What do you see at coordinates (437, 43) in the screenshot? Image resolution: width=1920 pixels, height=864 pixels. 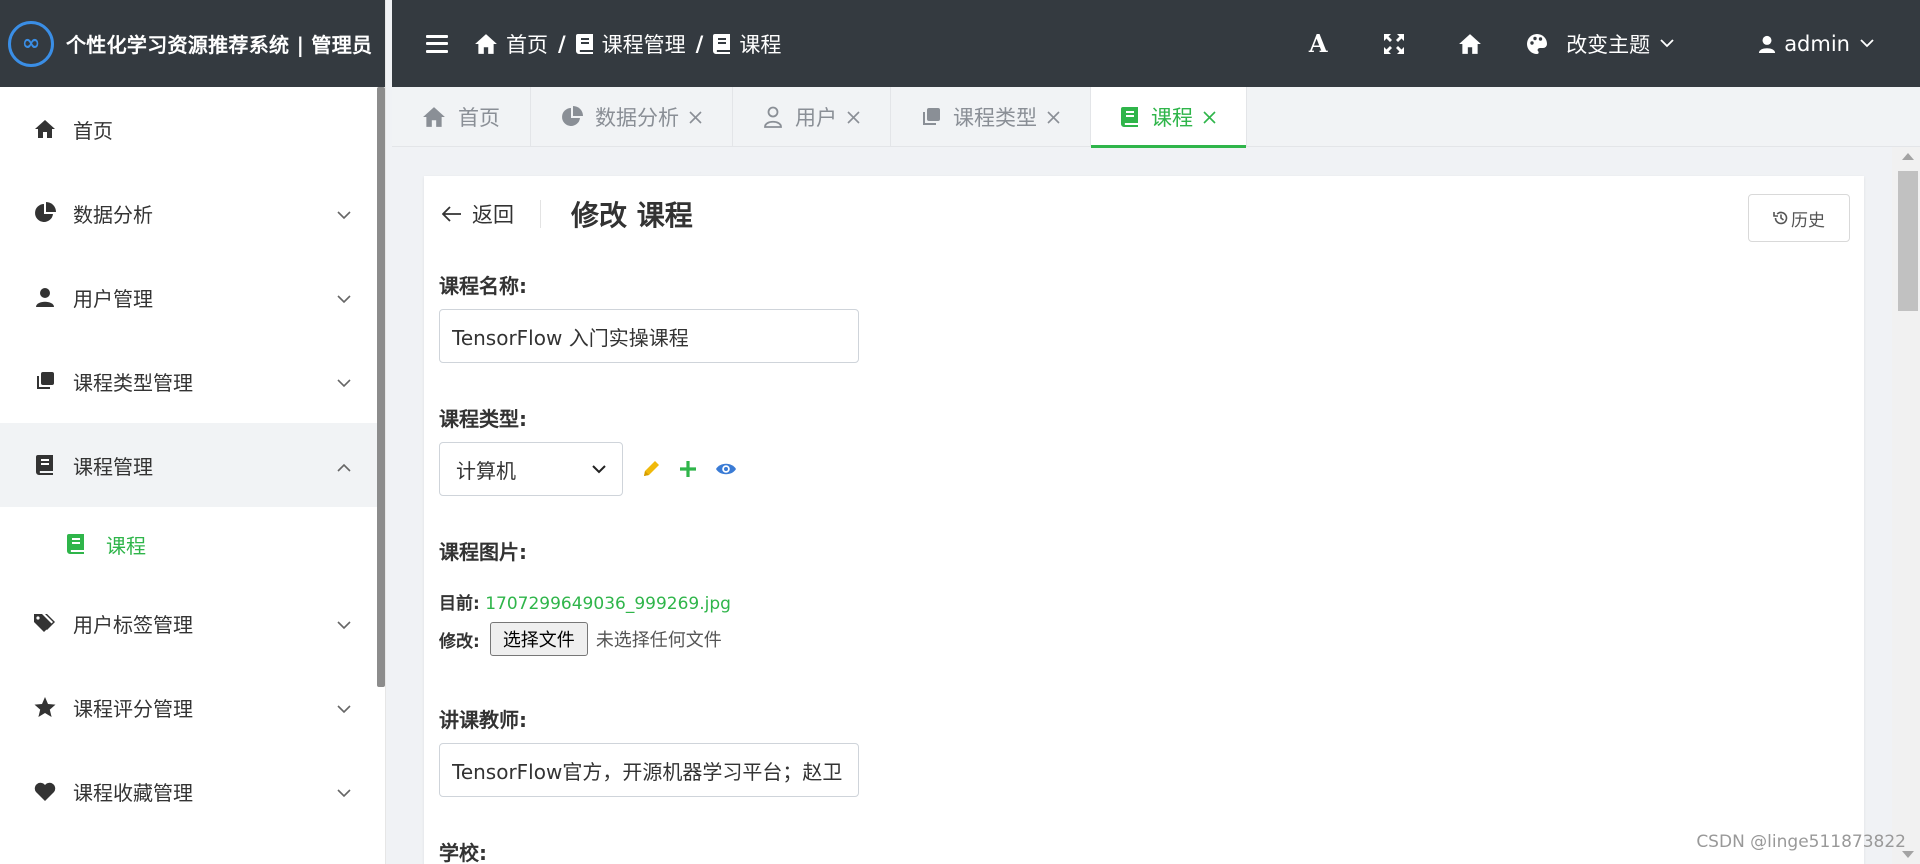 I see `menu-toggle-icon` at bounding box center [437, 43].